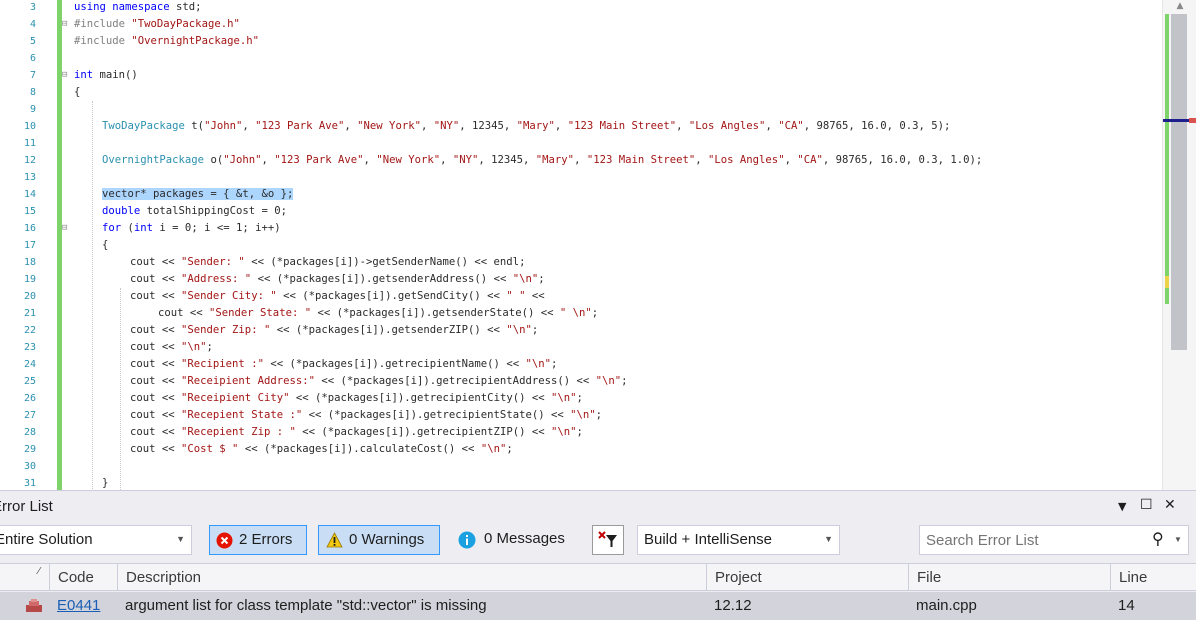 Image resolution: width=1196 pixels, height=628 pixels. What do you see at coordinates (611, 41) in the screenshot?
I see `code-line: #include "OvernightPackage.h"` at bounding box center [611, 41].